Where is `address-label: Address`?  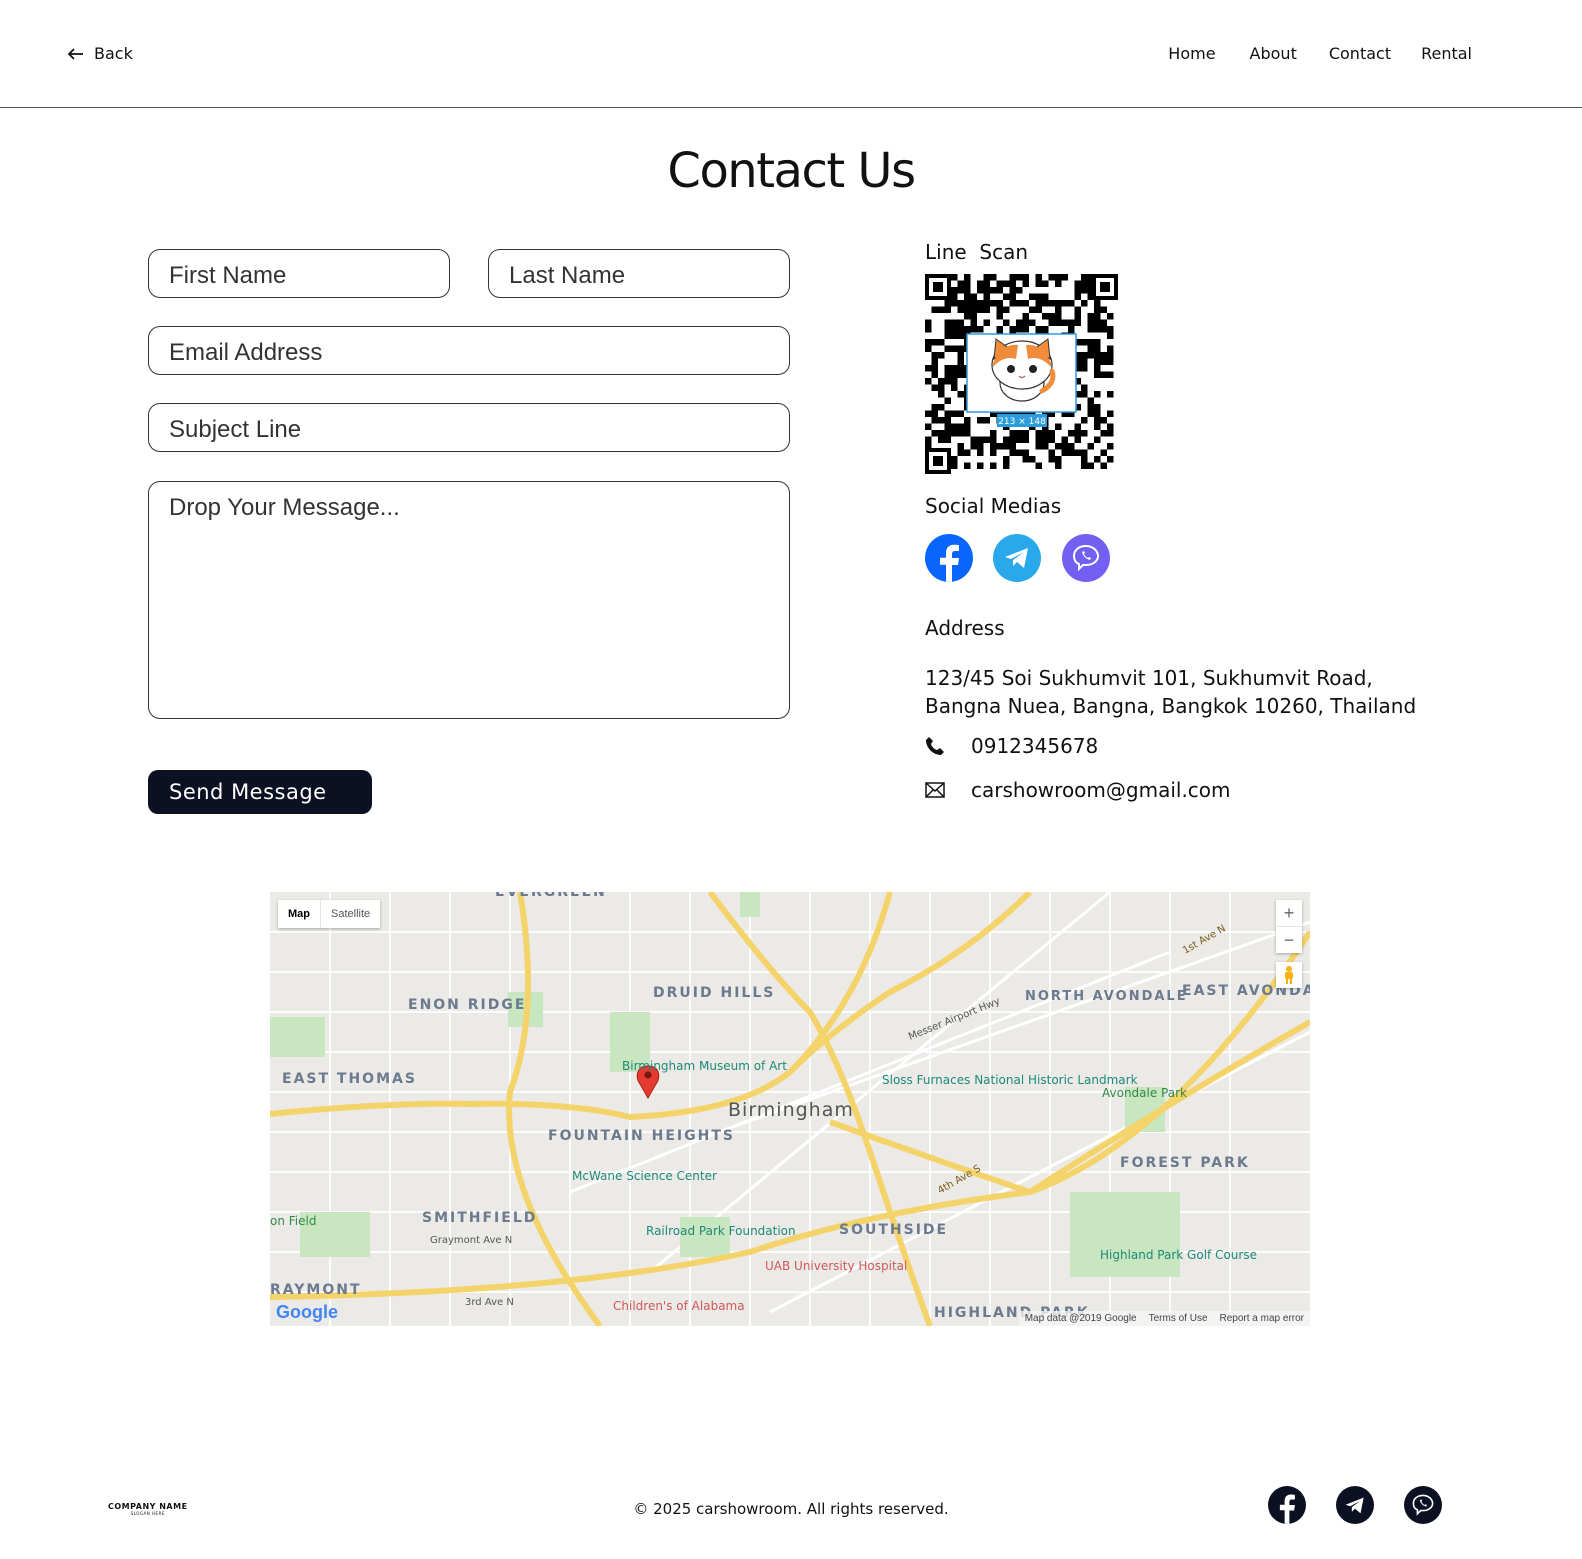 address-label: Address is located at coordinates (965, 628).